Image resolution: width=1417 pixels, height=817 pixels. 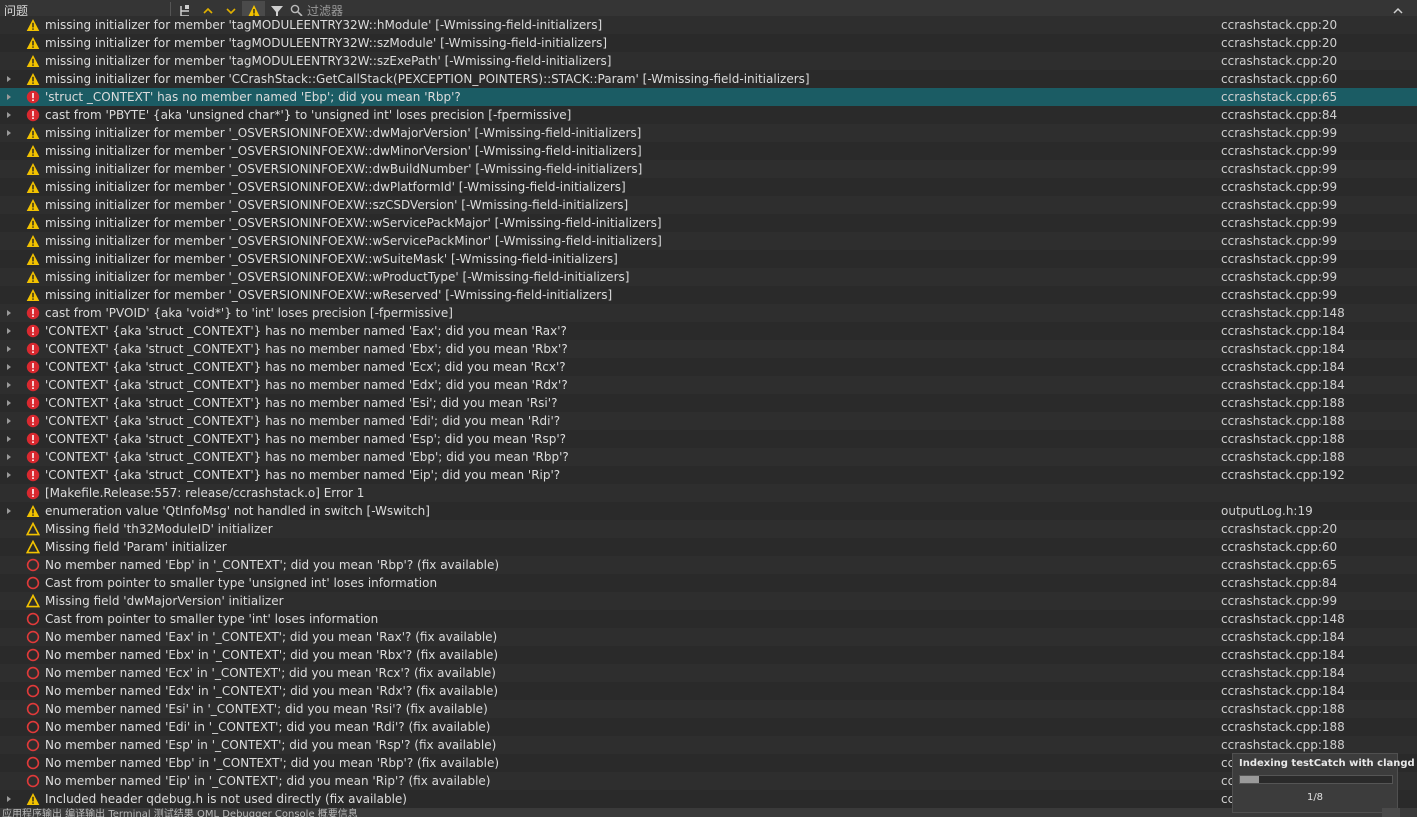 What do you see at coordinates (1391, 812) in the screenshot?
I see `popup-handle` at bounding box center [1391, 812].